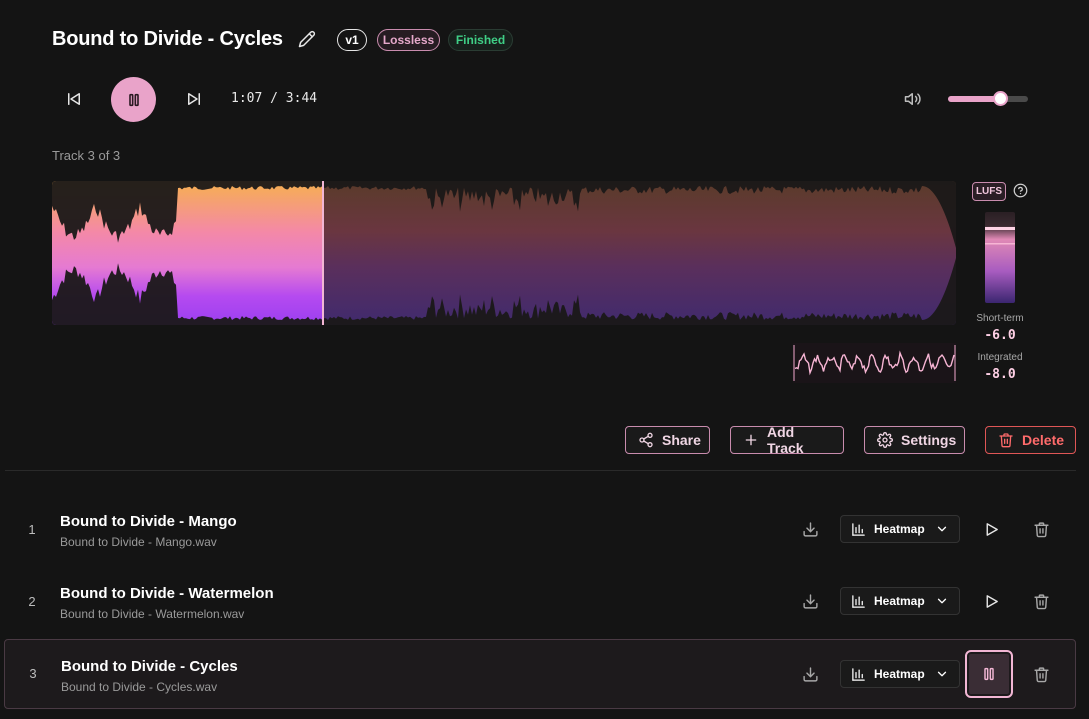  Describe the element at coordinates (33, 673) in the screenshot. I see `track-number: 3` at that location.